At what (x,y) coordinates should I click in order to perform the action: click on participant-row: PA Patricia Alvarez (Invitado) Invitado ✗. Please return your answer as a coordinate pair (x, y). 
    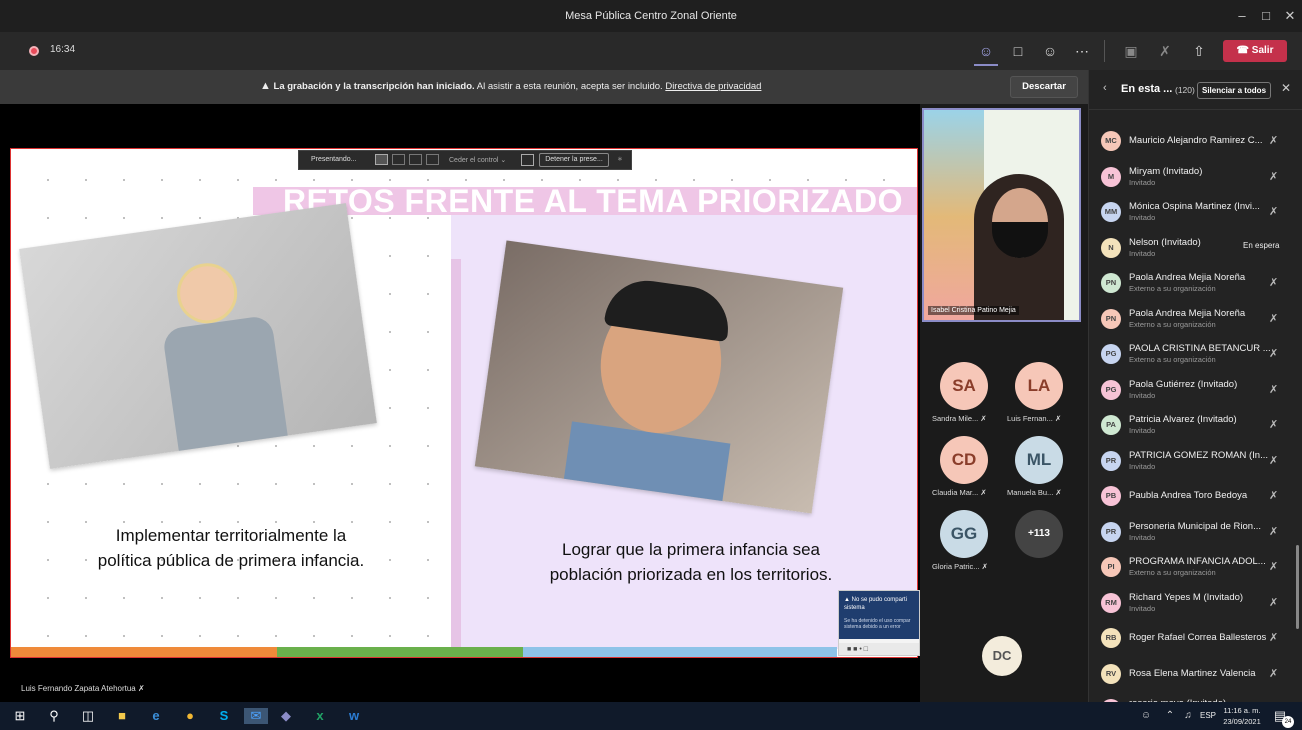
    Looking at the image, I should click on (1195, 425).